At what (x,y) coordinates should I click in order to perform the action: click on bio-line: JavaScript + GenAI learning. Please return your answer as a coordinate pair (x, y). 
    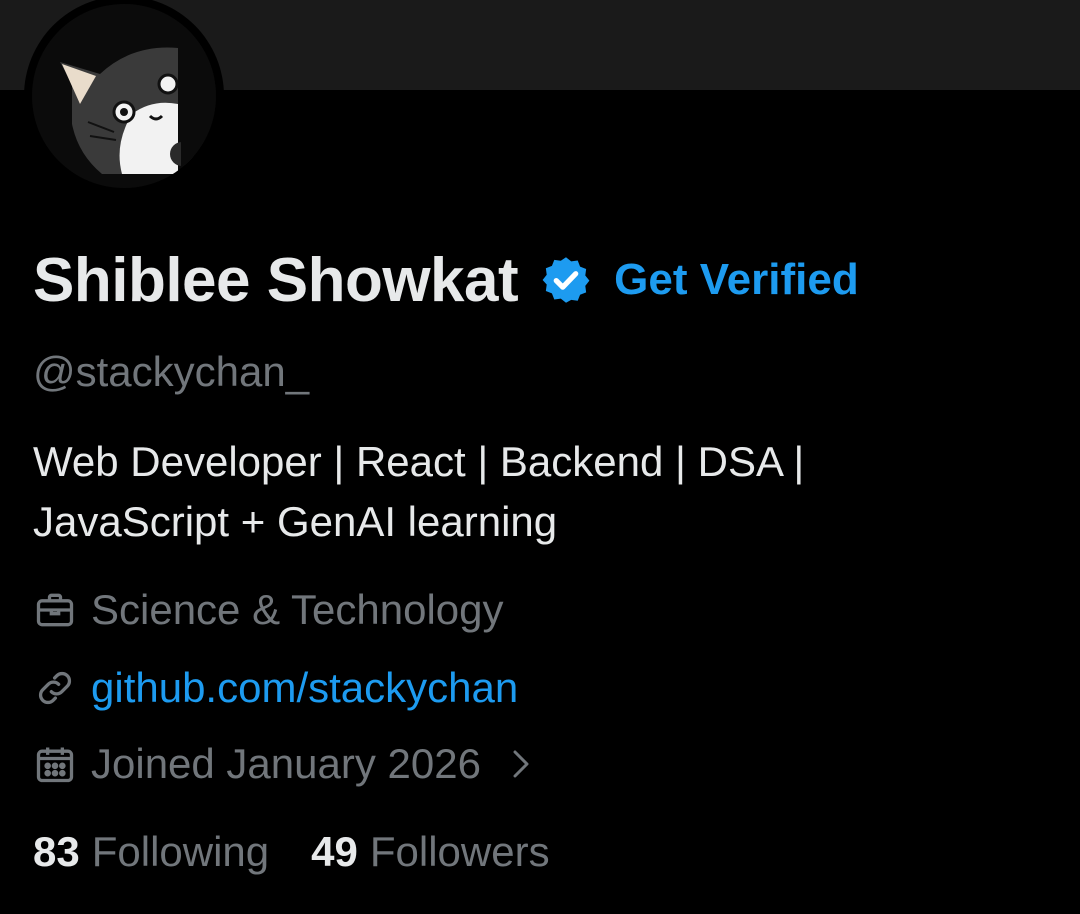
    Looking at the image, I should click on (295, 521).